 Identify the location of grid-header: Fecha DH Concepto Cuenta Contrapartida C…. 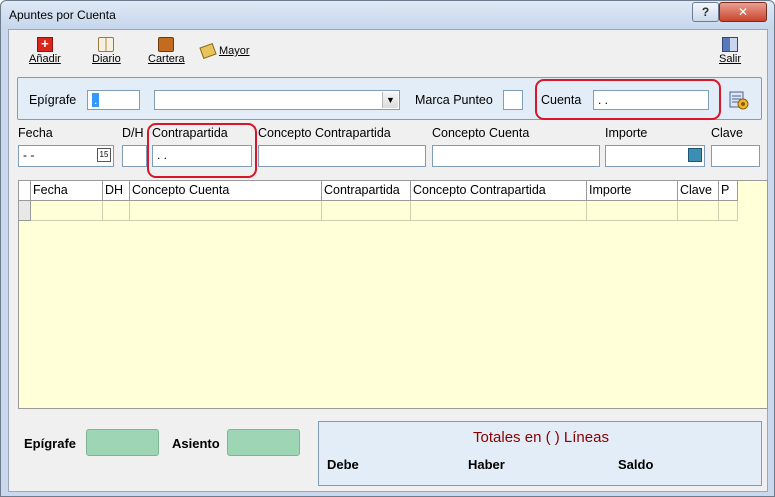
(393, 191).